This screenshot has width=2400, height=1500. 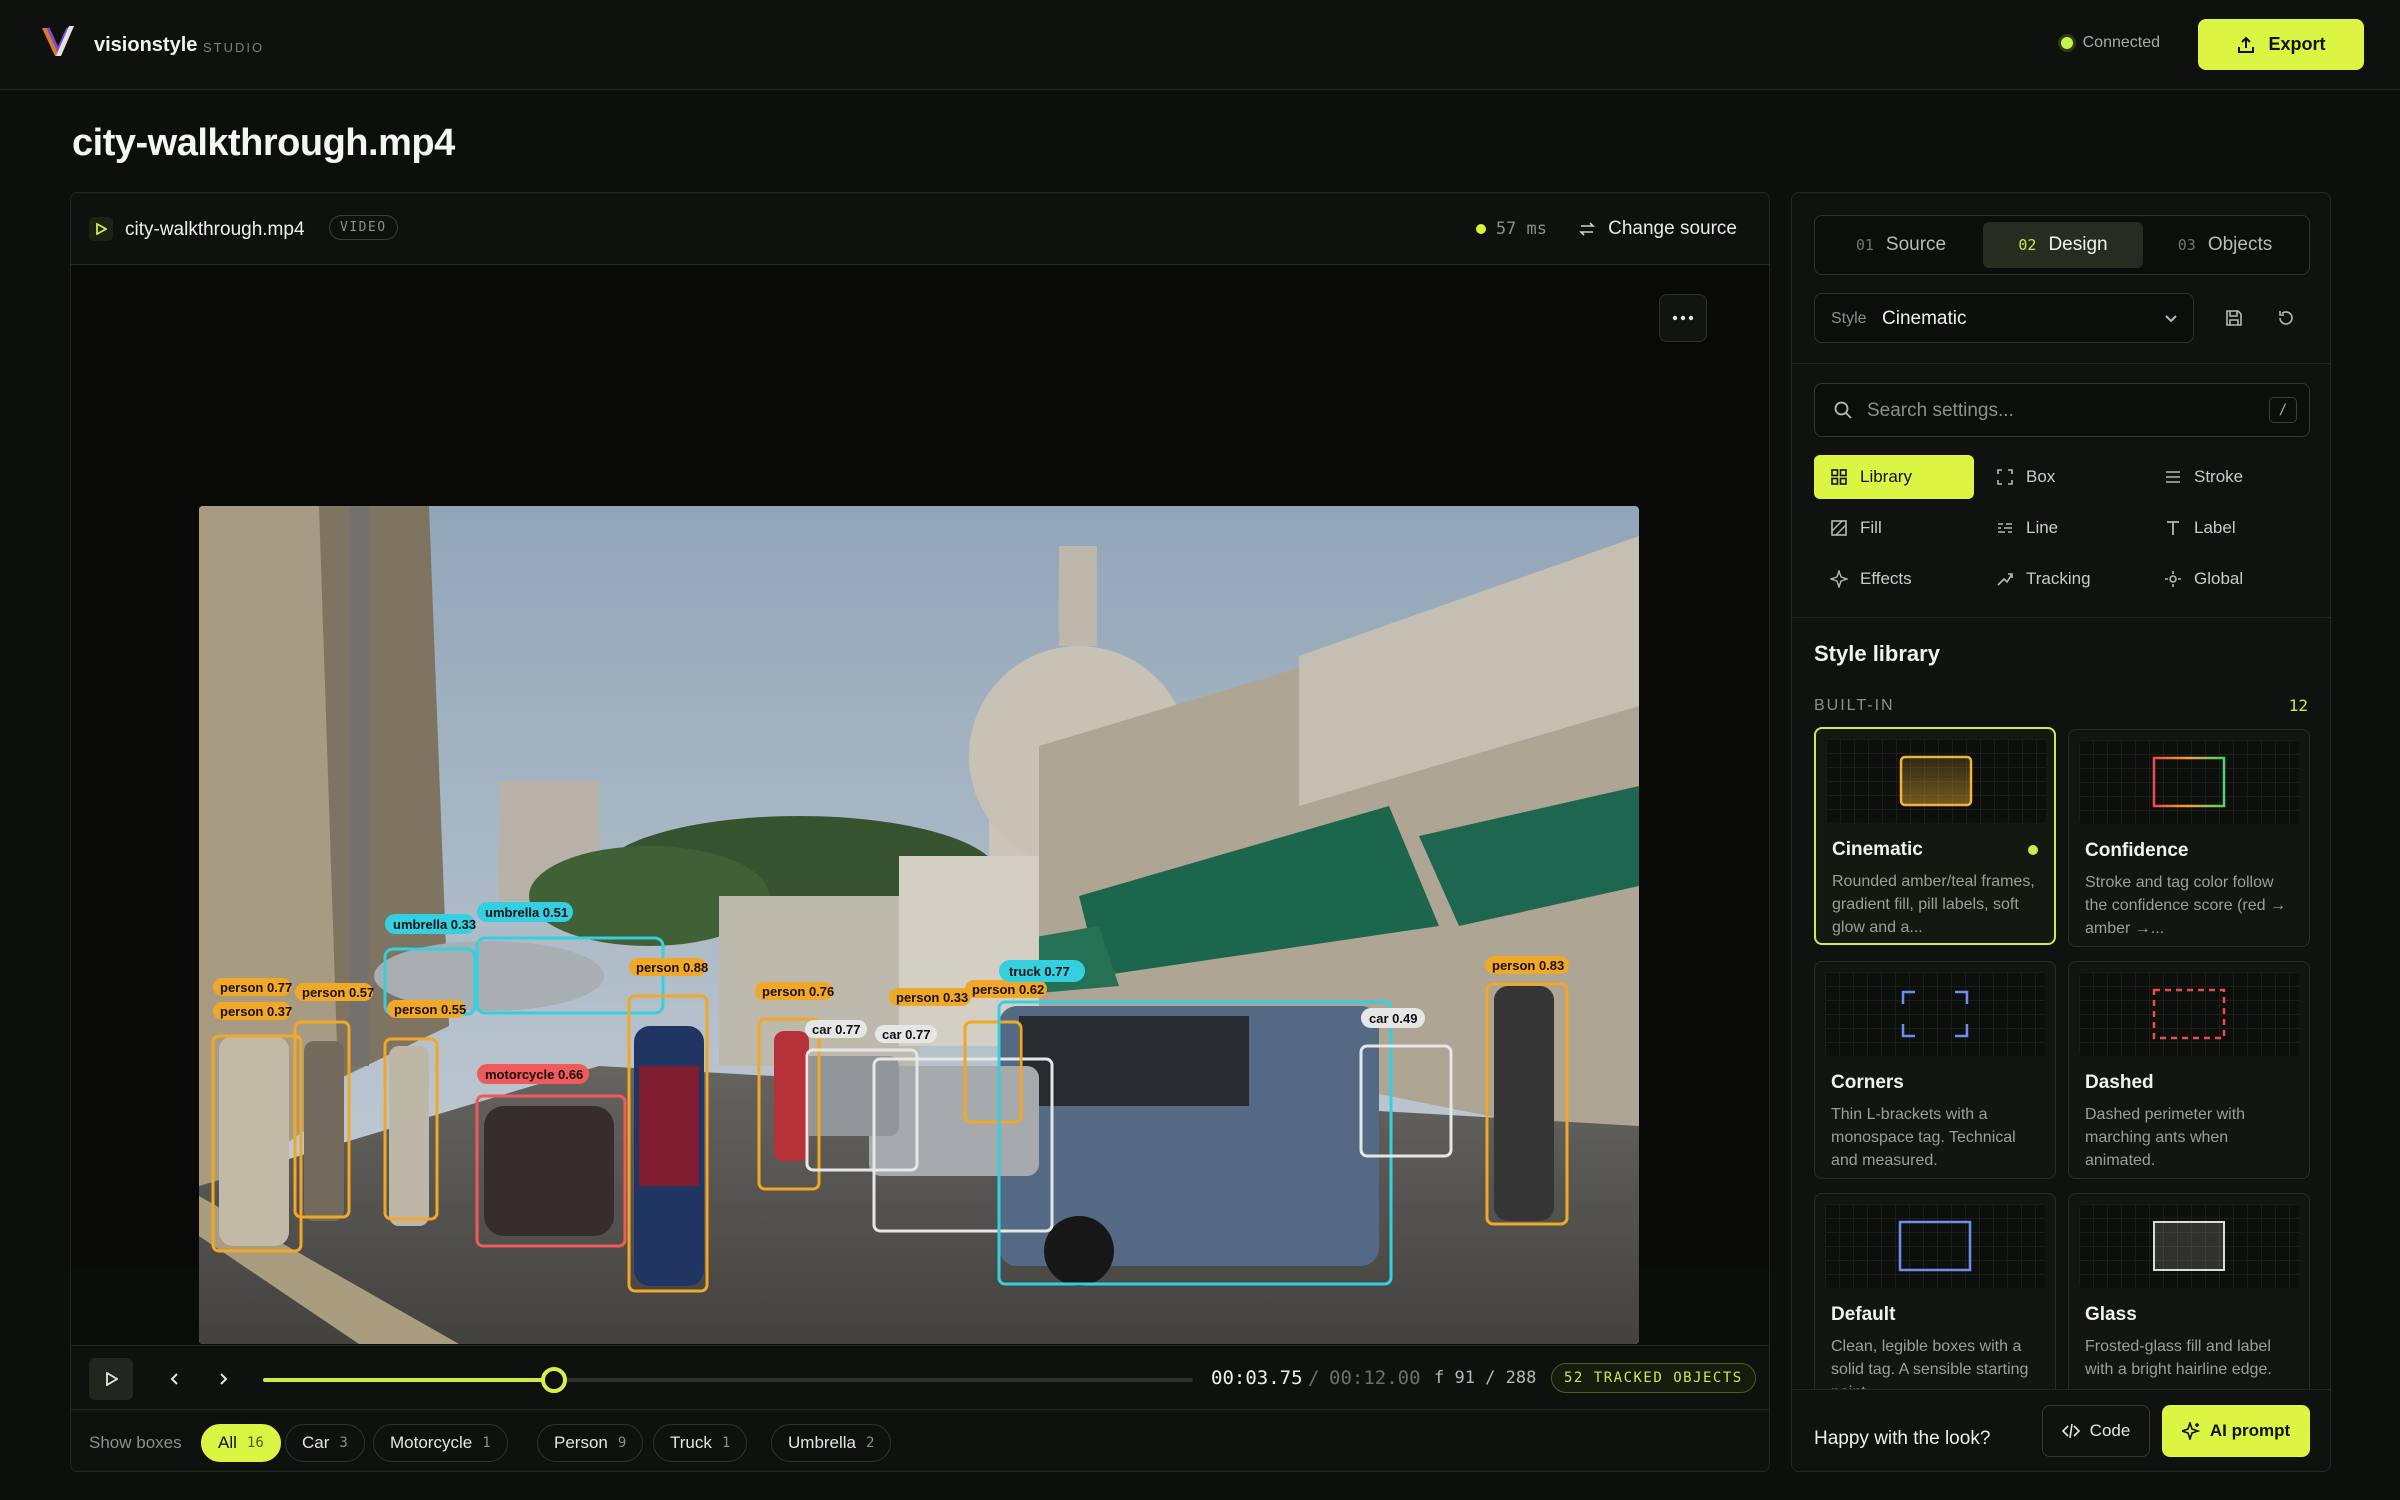 I want to click on chip-label: Motorcycle, so click(x=431, y=1442).